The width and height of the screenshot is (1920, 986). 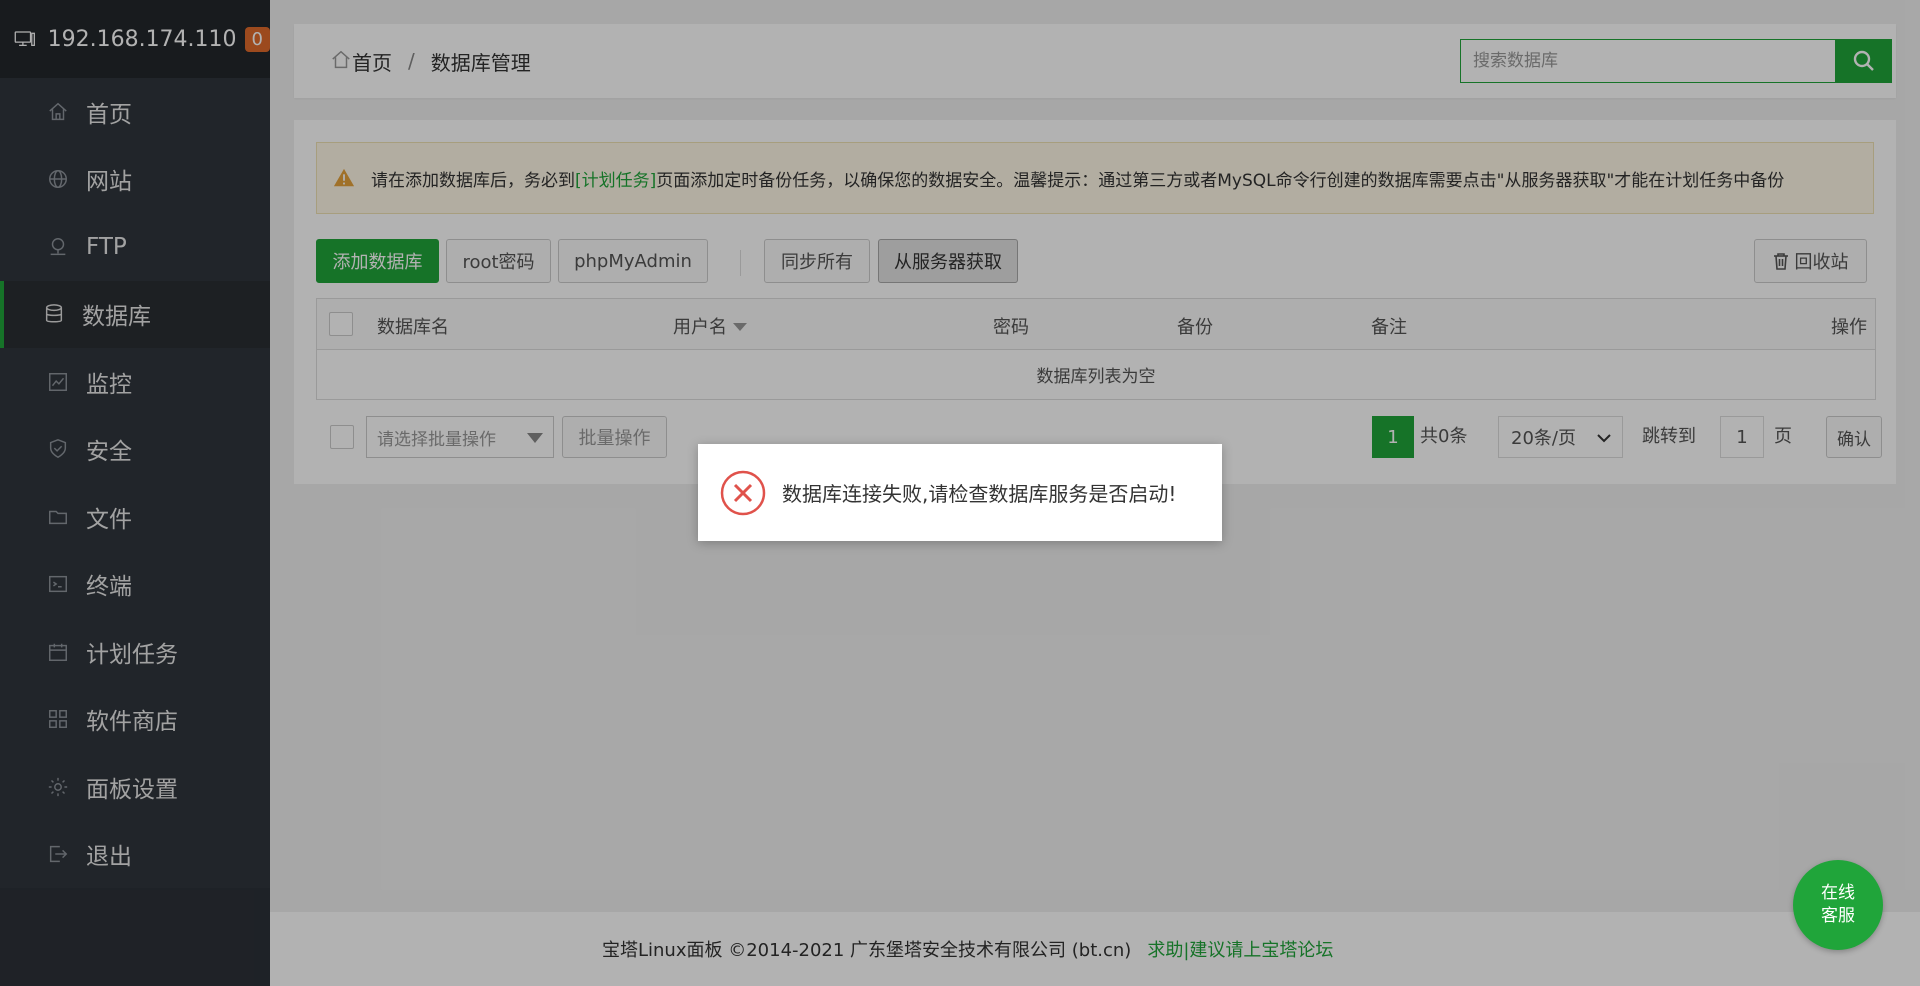 I want to click on online-support-button: 在线 客服, so click(x=1838, y=905).